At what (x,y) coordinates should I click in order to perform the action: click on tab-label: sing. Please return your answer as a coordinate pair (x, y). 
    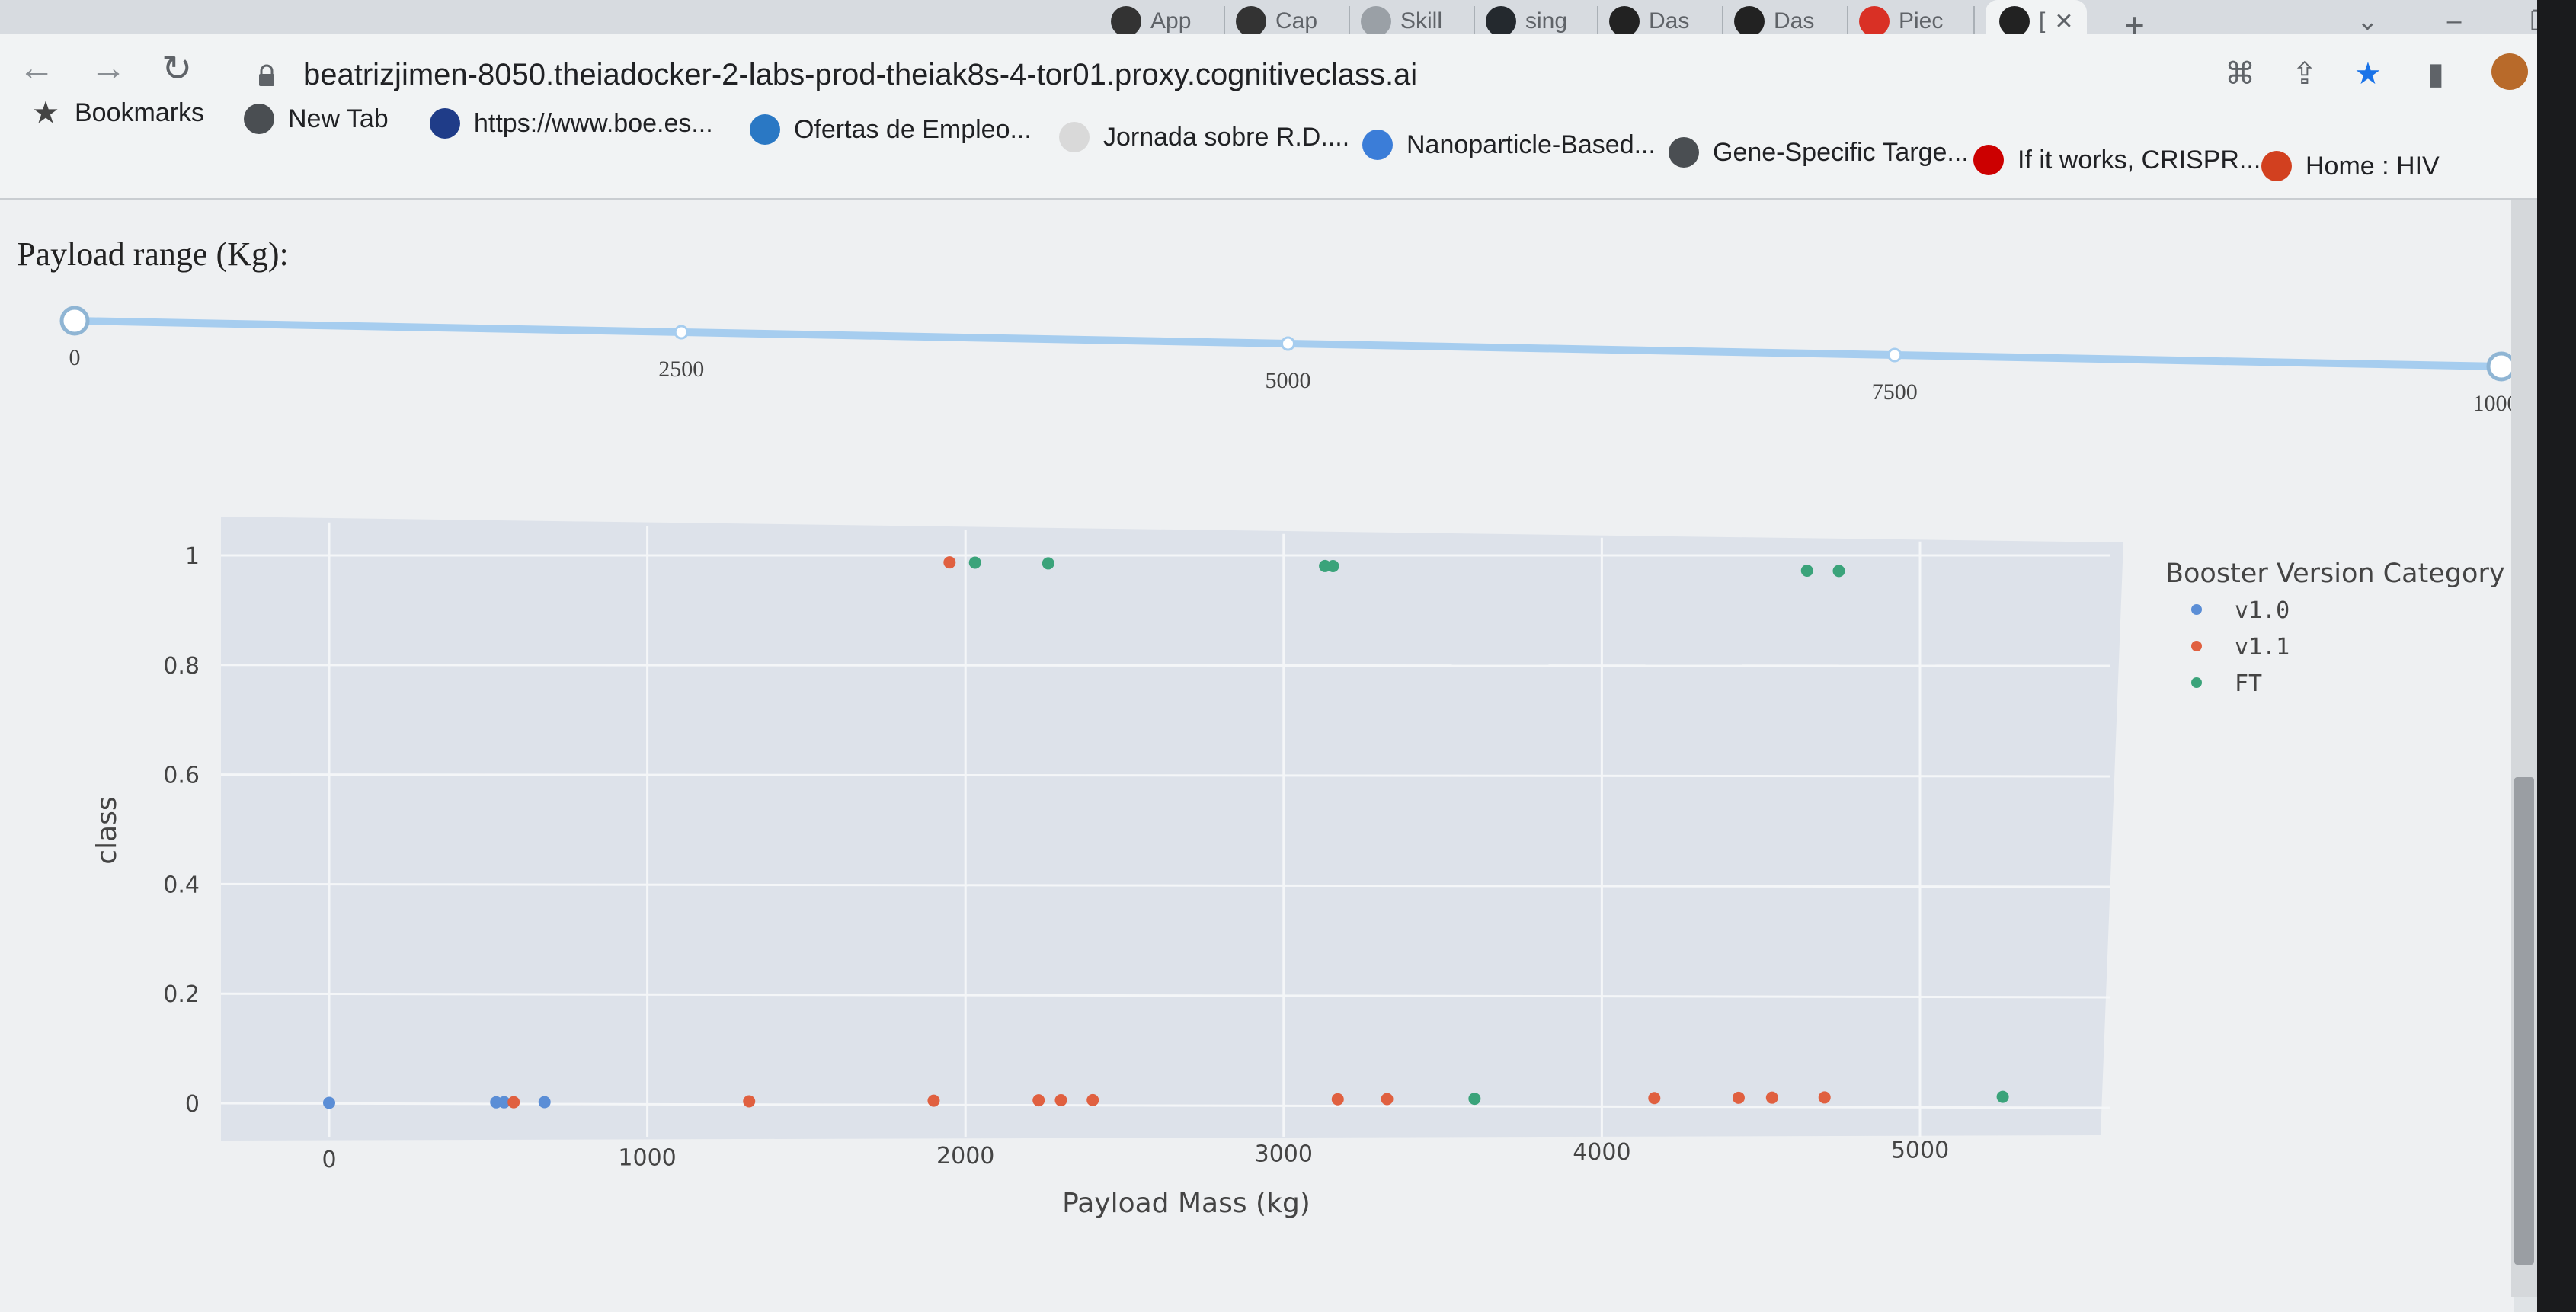
    Looking at the image, I should click on (1546, 21).